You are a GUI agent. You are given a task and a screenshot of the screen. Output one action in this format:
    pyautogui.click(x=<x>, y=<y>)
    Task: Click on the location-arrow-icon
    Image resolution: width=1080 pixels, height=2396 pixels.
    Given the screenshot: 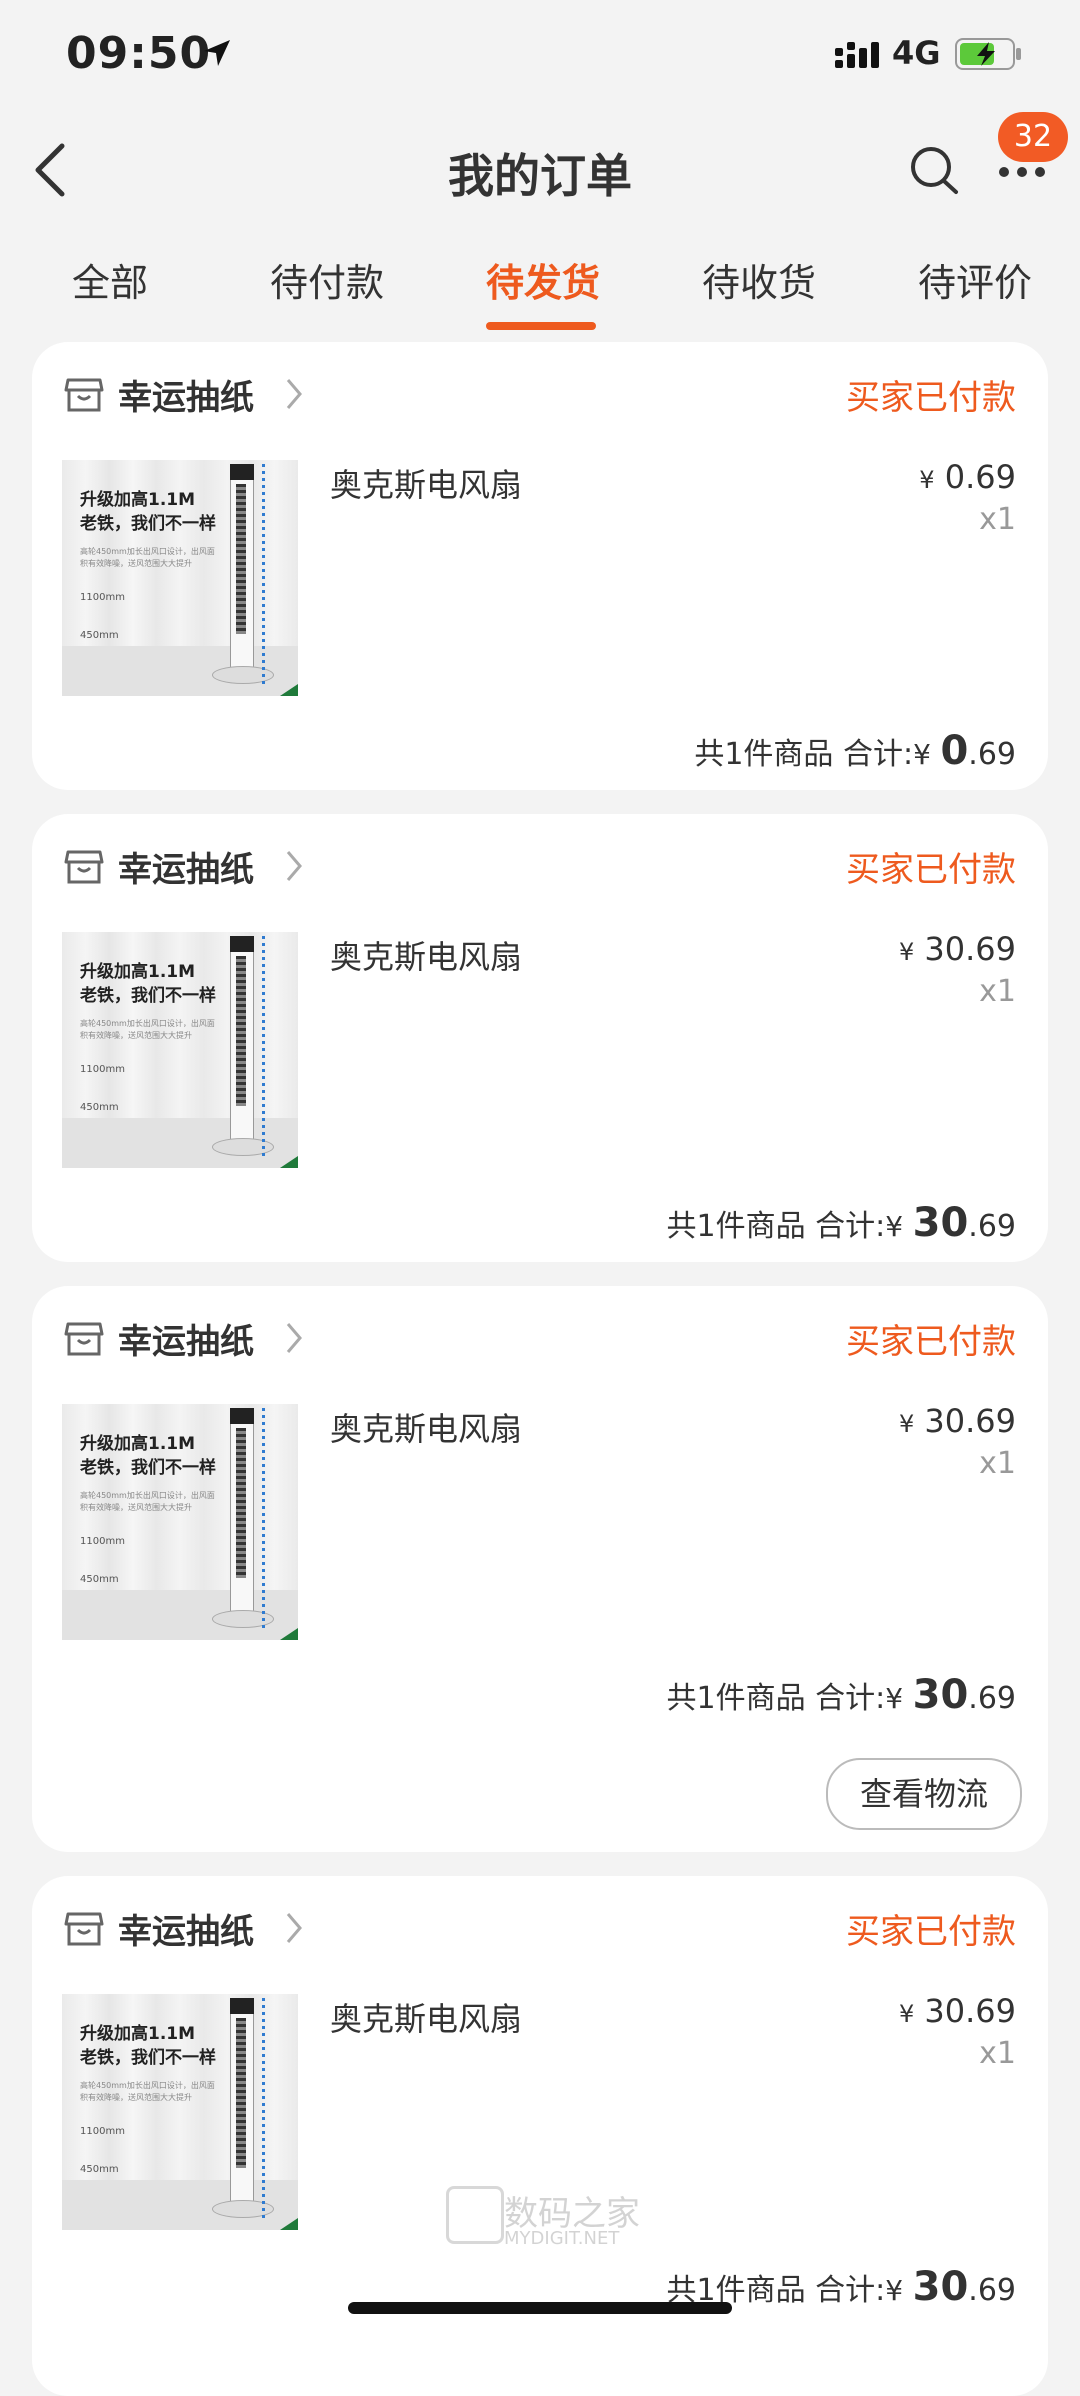 What is the action you would take?
    pyautogui.click(x=217, y=53)
    